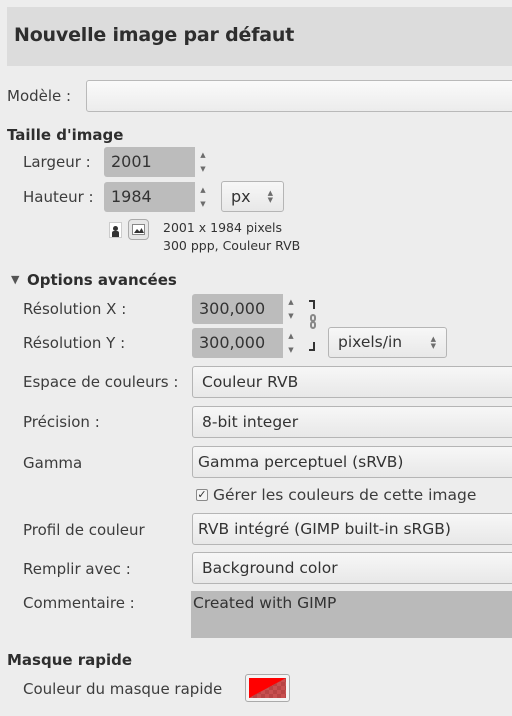  What do you see at coordinates (237, 343) in the screenshot?
I see `resolution-y-input: 300,000` at bounding box center [237, 343].